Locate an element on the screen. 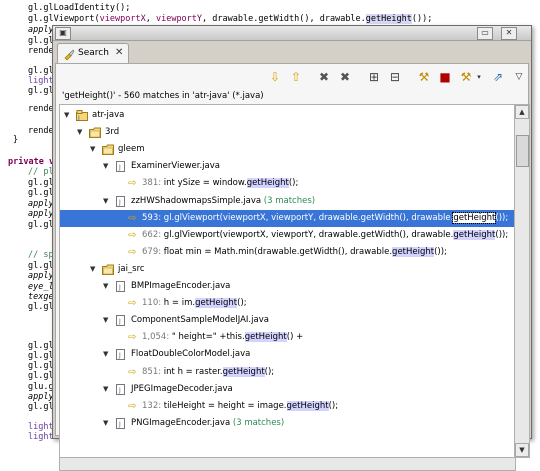  tab-close-icon: ✕ is located at coordinates (119, 52).